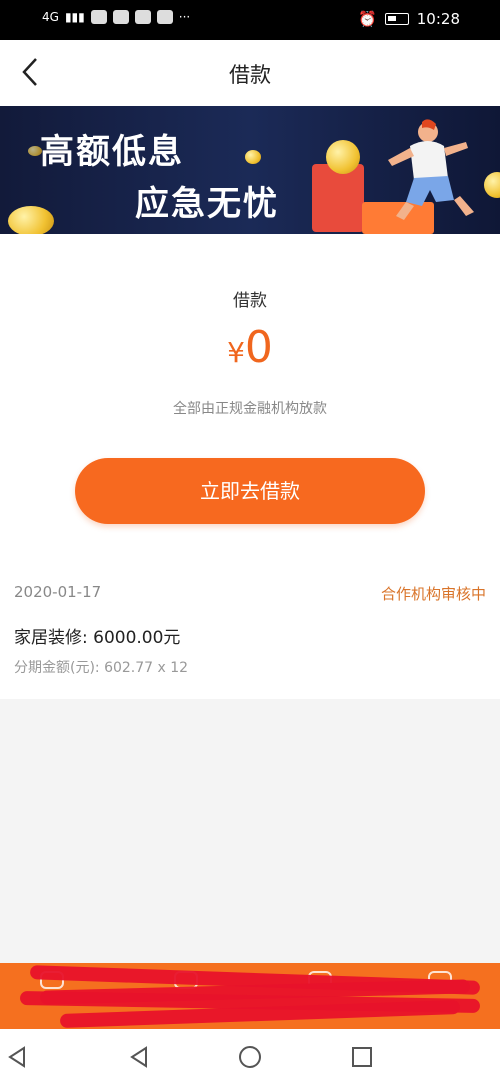 The height and width of the screenshot is (1083, 500). Describe the element at coordinates (50, 17) in the screenshot. I see `signal-indicator: 4G` at that location.